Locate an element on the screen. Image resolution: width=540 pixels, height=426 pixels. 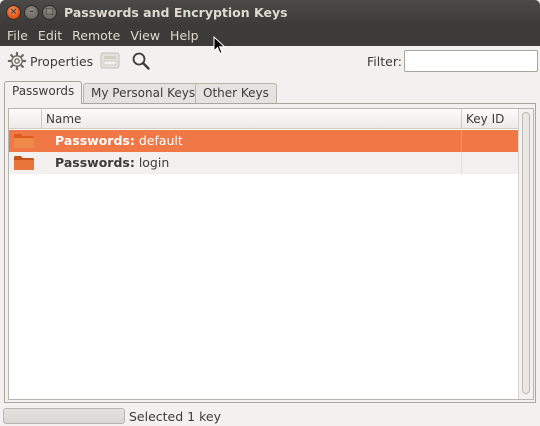
progress-bar is located at coordinates (64, 416).